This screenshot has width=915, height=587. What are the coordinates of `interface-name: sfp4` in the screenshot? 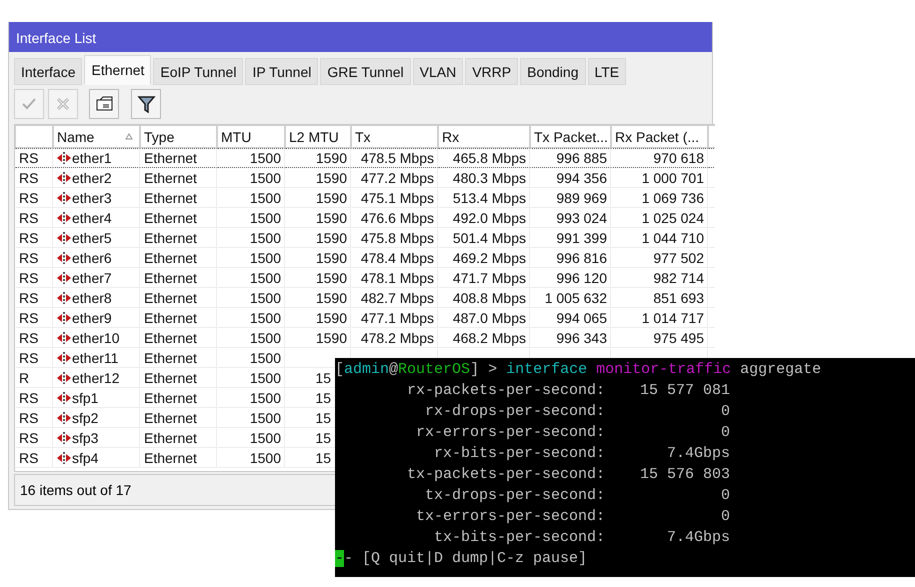 It's located at (77, 458).